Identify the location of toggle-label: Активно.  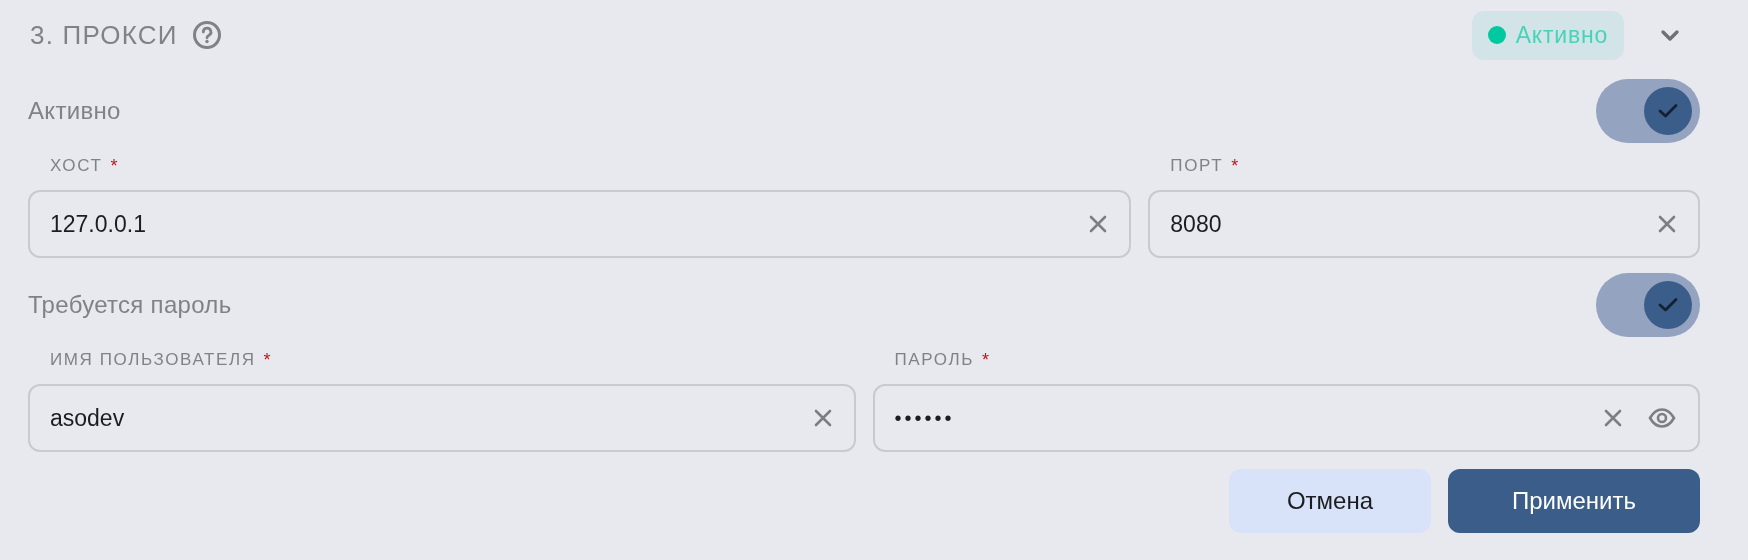
(74, 111).